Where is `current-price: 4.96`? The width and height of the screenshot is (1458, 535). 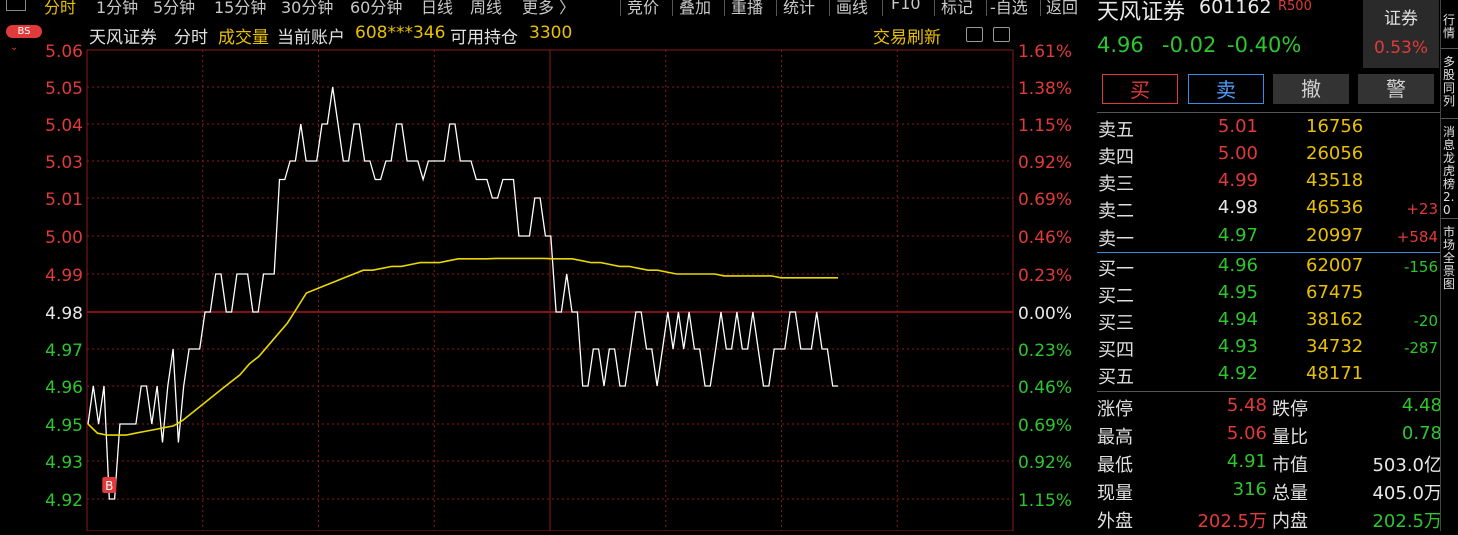
current-price: 4.96 is located at coordinates (1120, 45).